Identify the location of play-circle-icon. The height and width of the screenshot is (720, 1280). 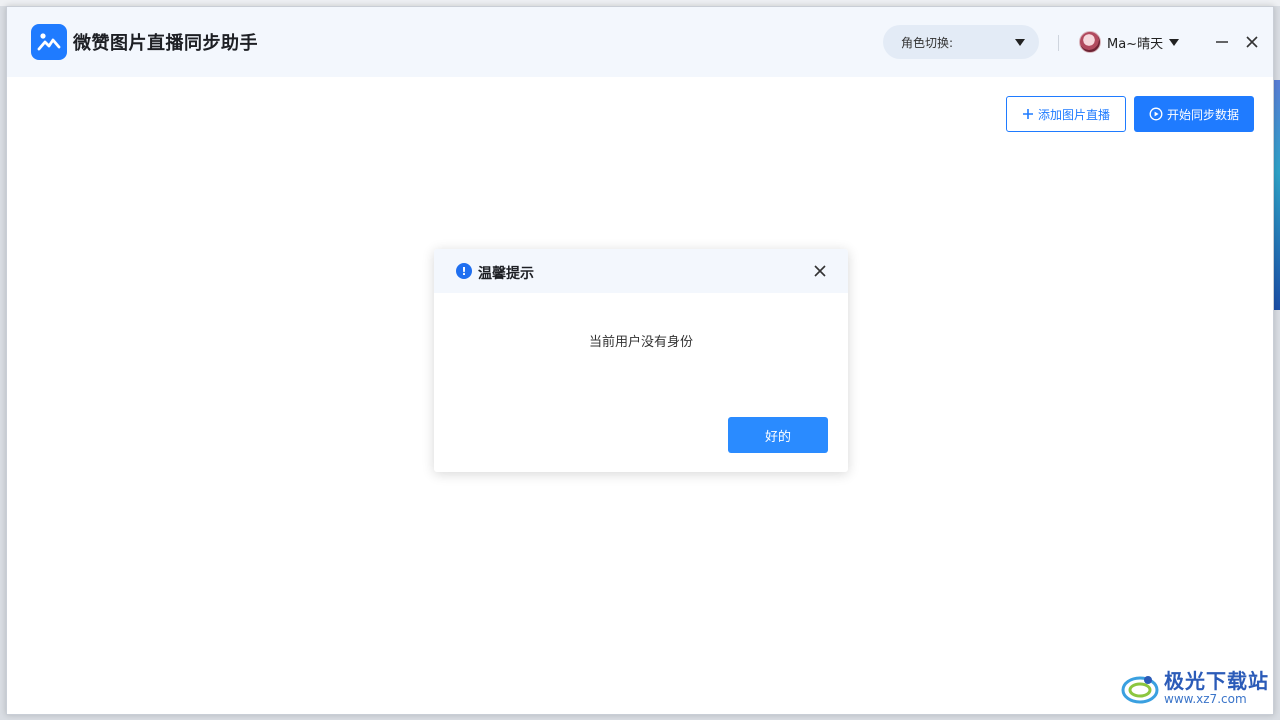
(1156, 114).